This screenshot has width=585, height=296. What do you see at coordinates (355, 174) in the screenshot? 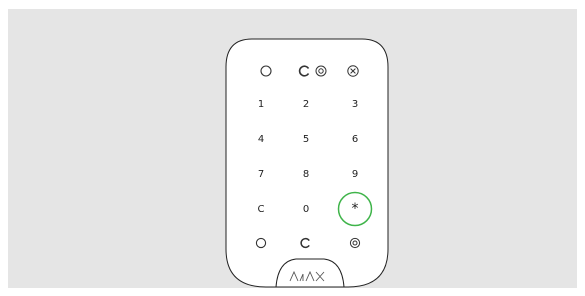
I see `key-9: 9` at bounding box center [355, 174].